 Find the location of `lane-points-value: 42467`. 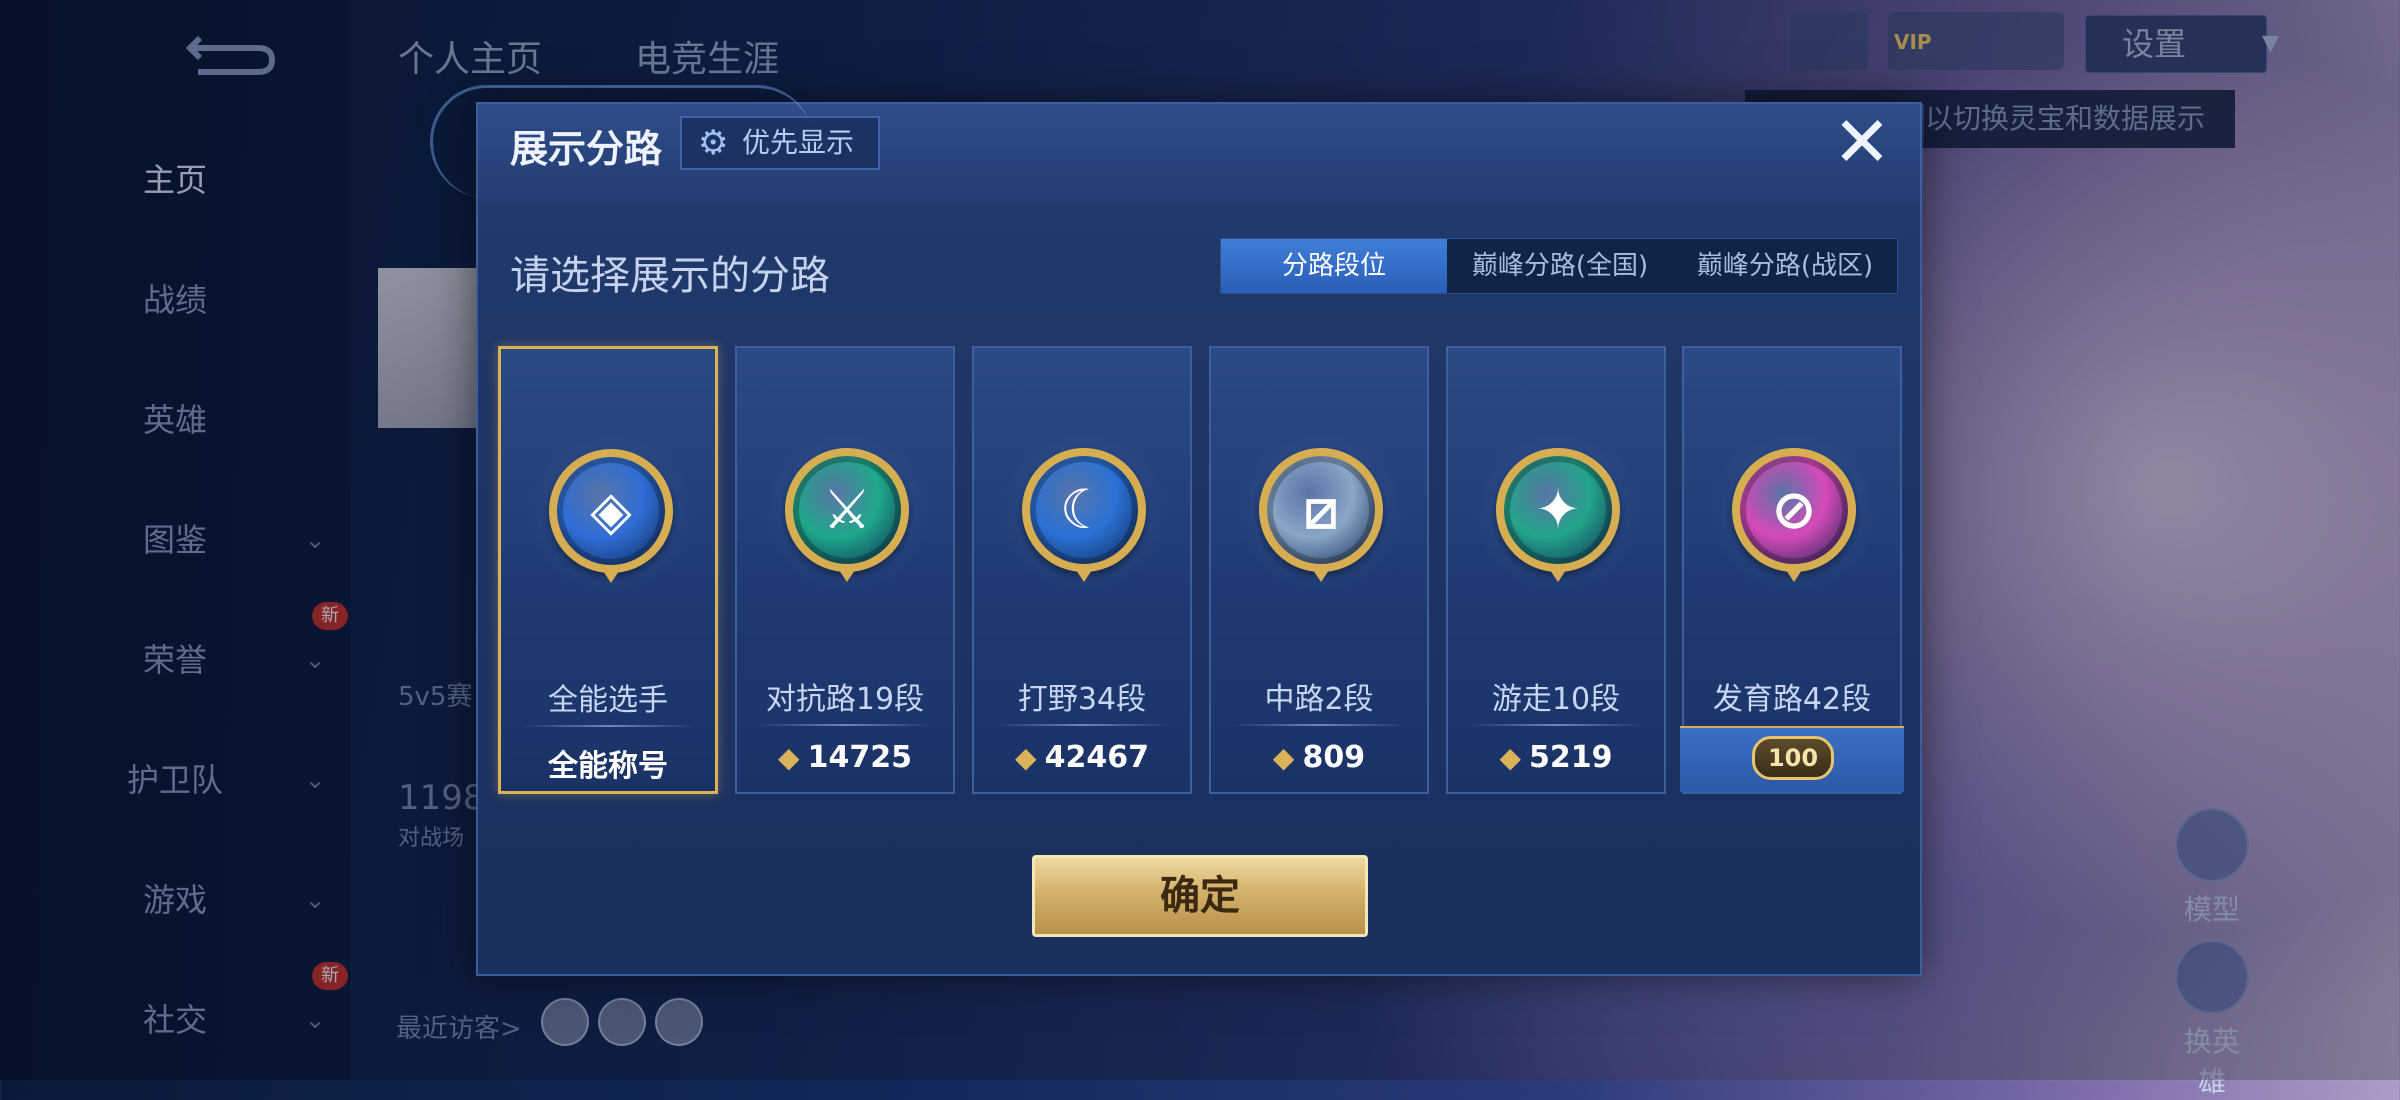

lane-points-value: 42467 is located at coordinates (1096, 757).